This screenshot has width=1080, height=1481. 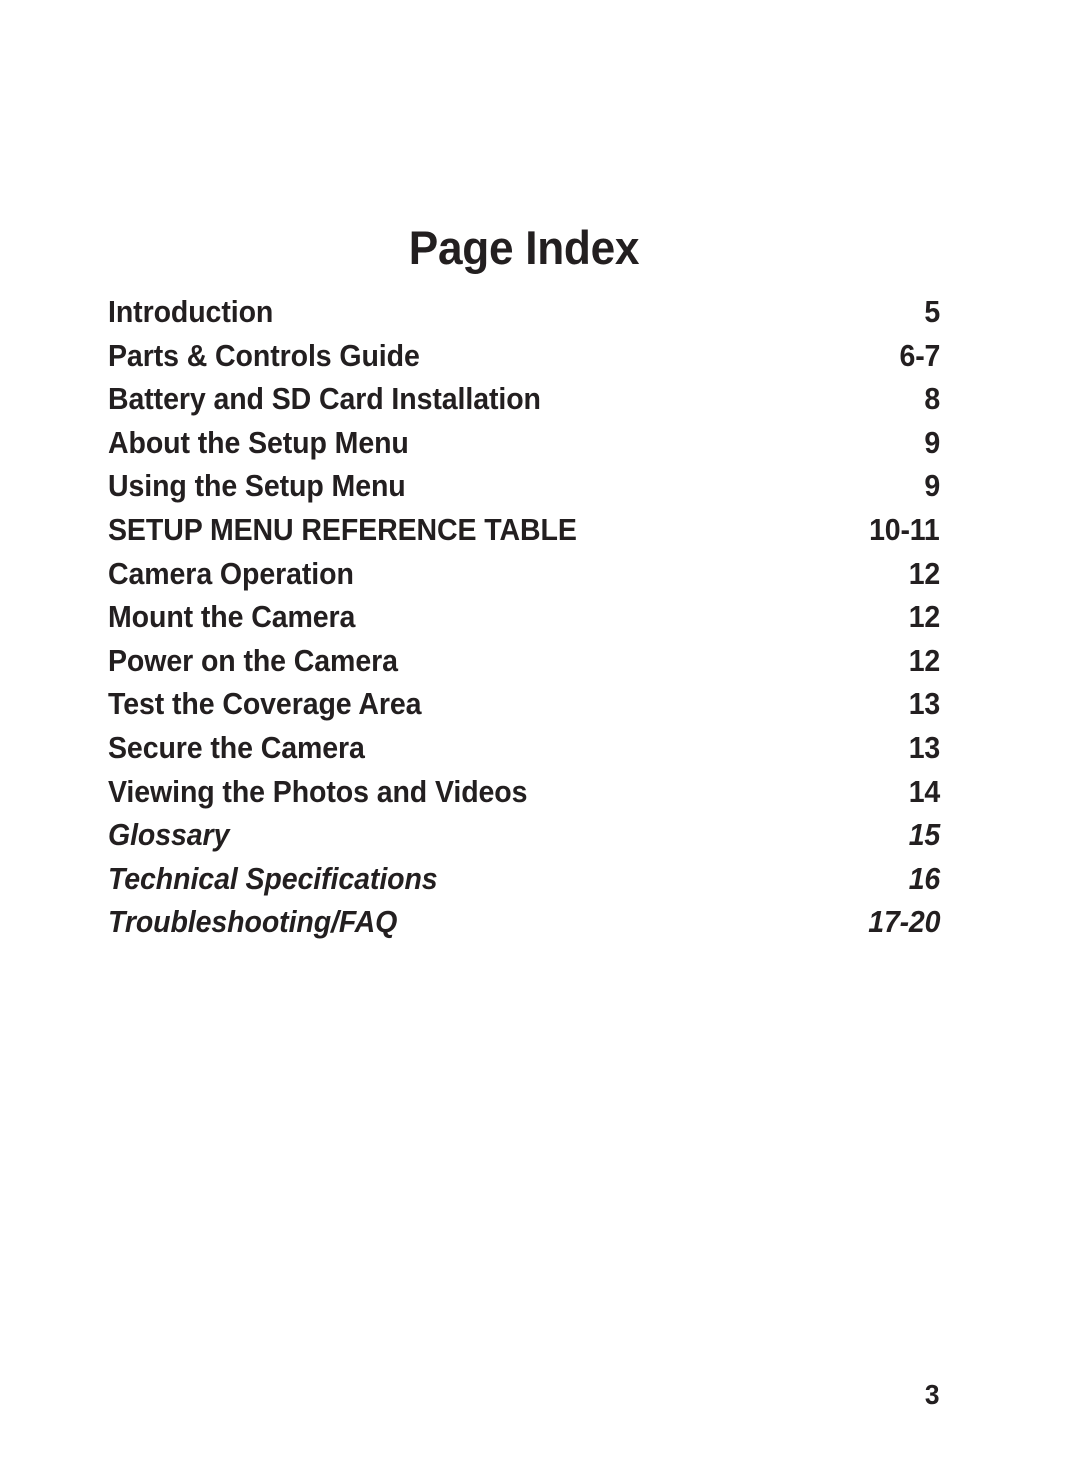 What do you see at coordinates (257, 486) in the screenshot?
I see `index-entry-label: Using the Setup Menu` at bounding box center [257, 486].